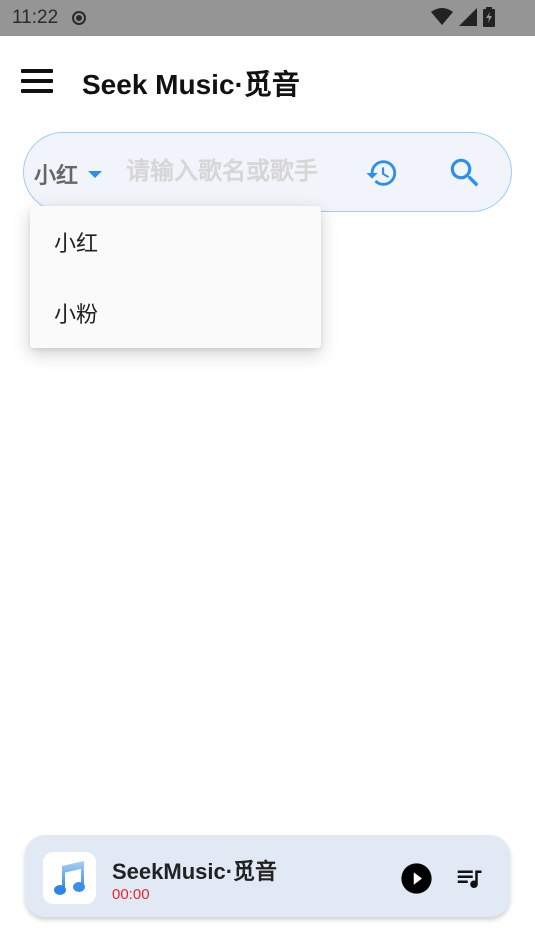 This screenshot has width=535, height=951. I want to click on app-bar: Seek Music·觅音, so click(267, 81).